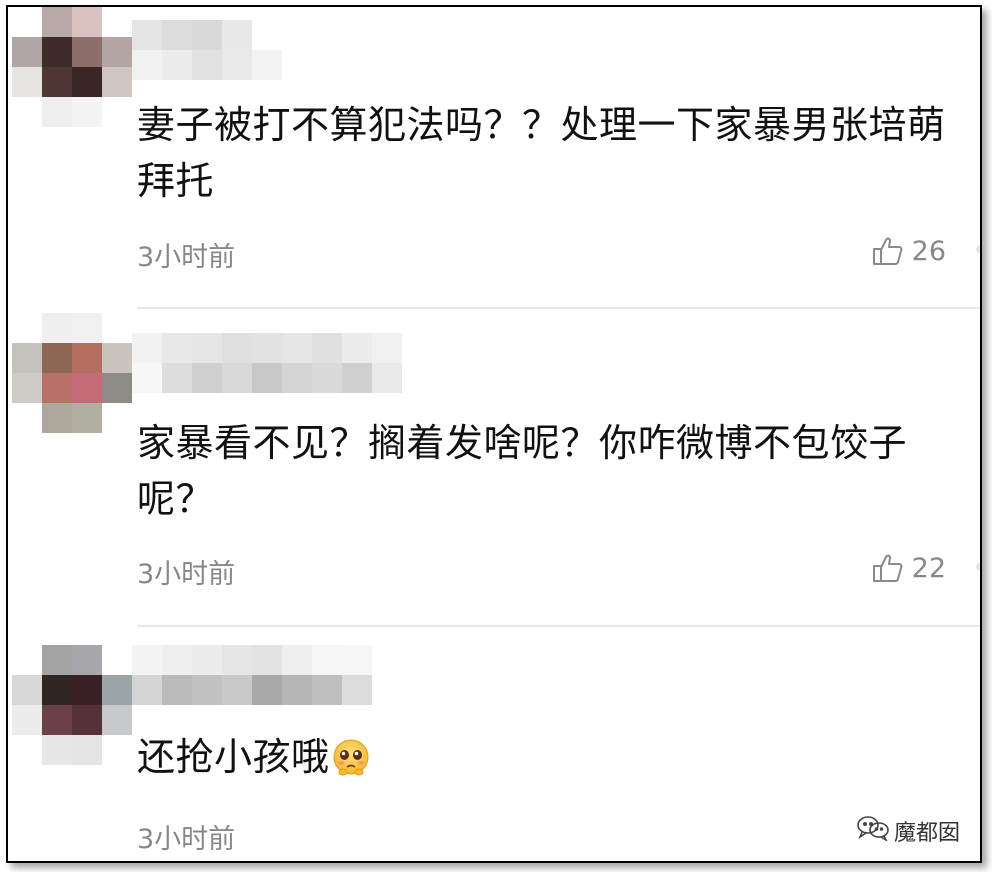 The image size is (992, 872). What do you see at coordinates (928, 568) in the screenshot?
I see `like-count: 22` at bounding box center [928, 568].